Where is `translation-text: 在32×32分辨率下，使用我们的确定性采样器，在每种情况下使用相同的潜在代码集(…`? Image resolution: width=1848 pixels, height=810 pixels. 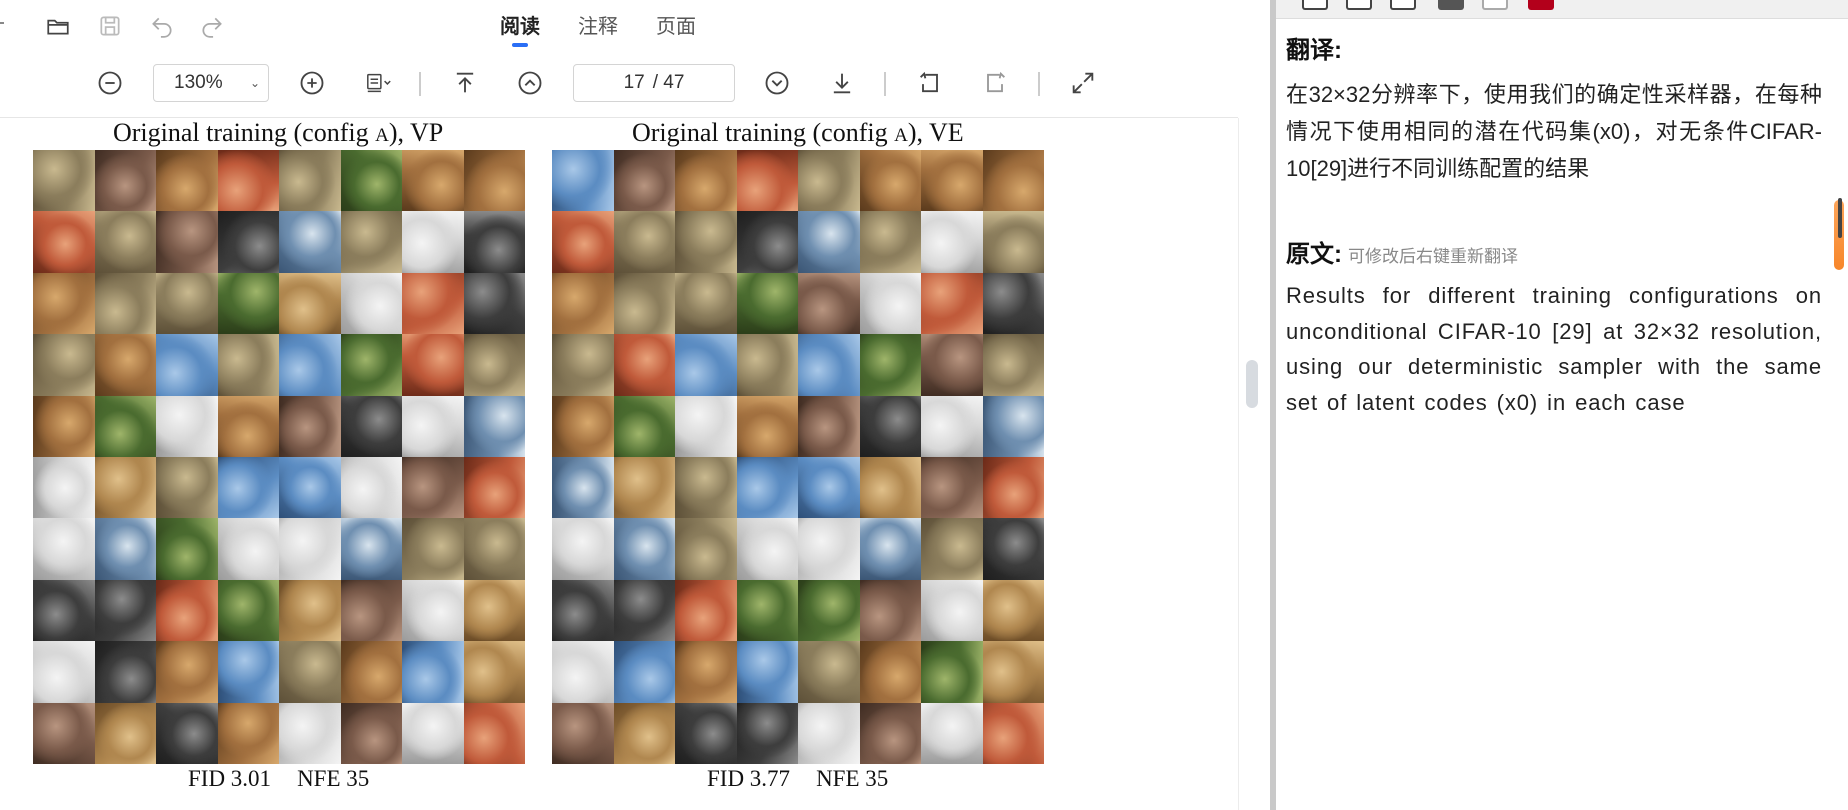 translation-text: 在32×32分辨率下，使用我们的确定性采样器，在每种情况下使用相同的潜在代码集(… is located at coordinates (1554, 131).